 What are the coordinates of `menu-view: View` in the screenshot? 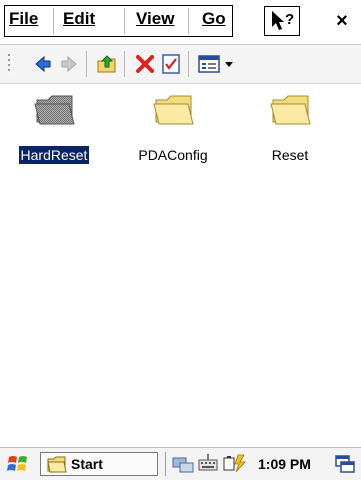 It's located at (155, 19).